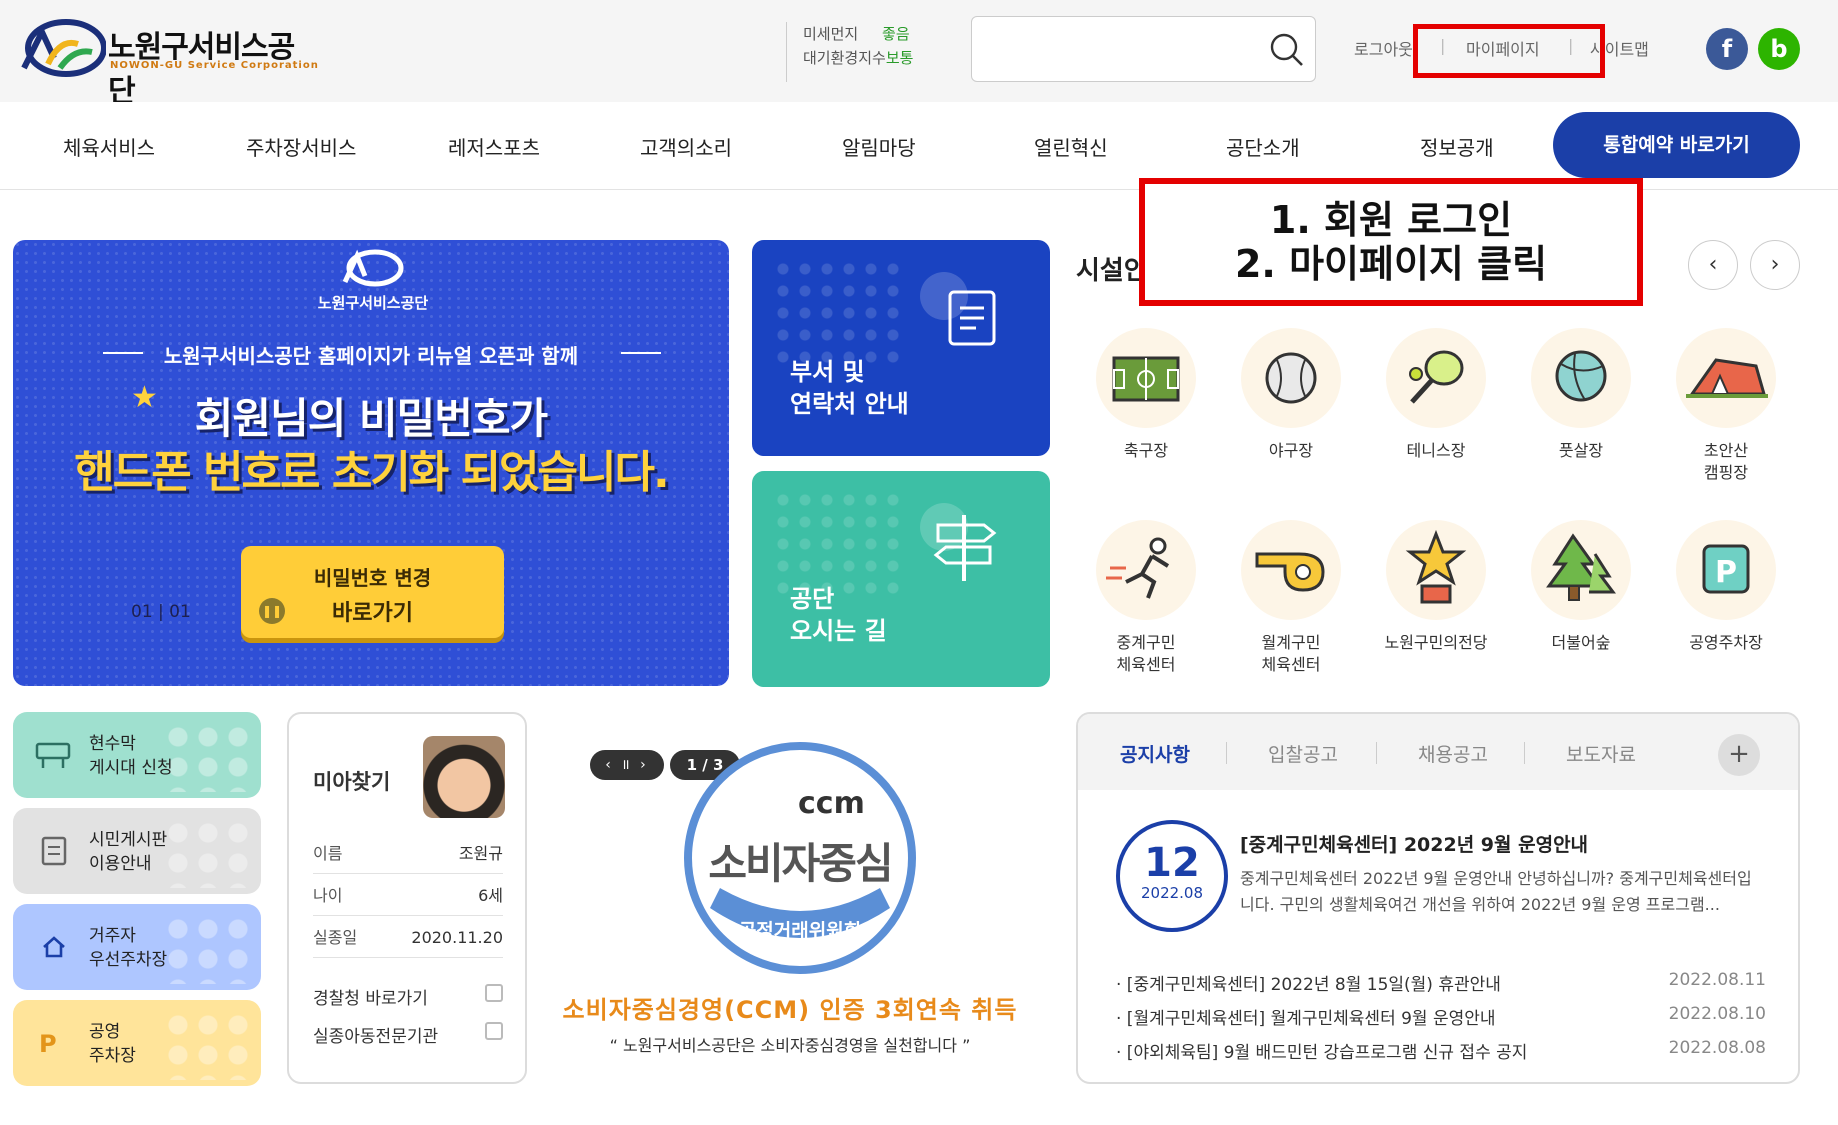 The image size is (1838, 1125). What do you see at coordinates (896, 34) in the screenshot?
I see `dust-value: 좋음` at bounding box center [896, 34].